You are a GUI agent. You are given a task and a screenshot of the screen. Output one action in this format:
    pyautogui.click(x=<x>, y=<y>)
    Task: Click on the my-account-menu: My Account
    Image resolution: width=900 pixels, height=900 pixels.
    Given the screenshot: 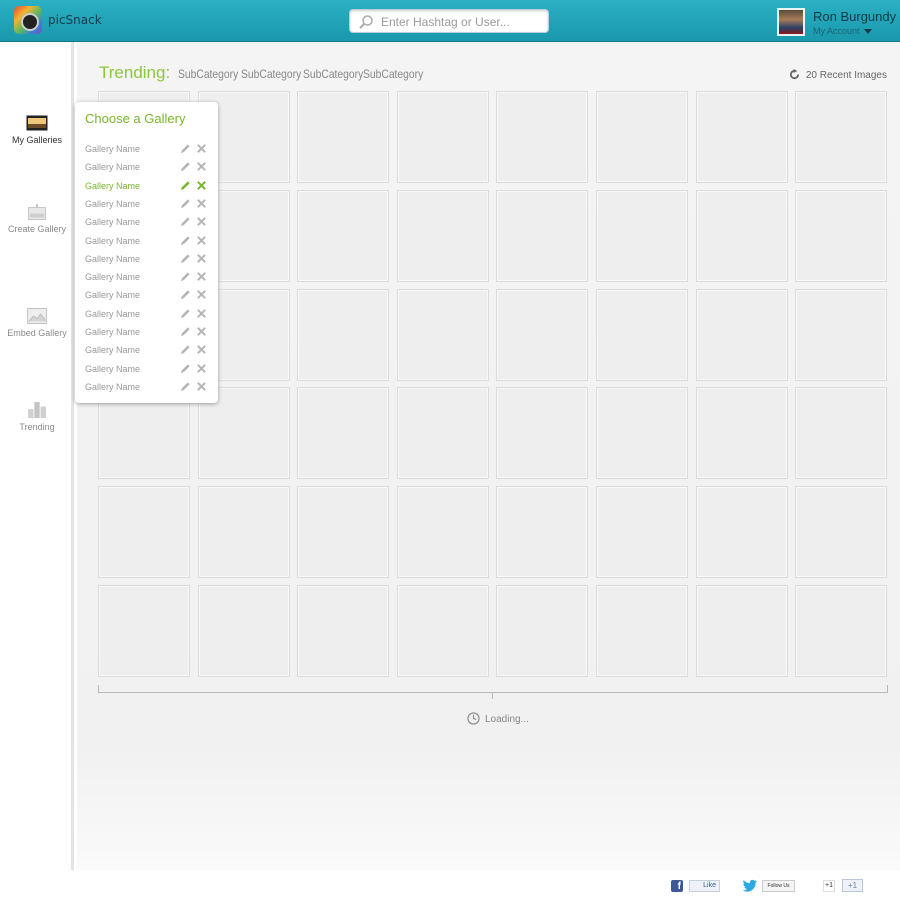 What is the action you would take?
    pyautogui.click(x=842, y=31)
    